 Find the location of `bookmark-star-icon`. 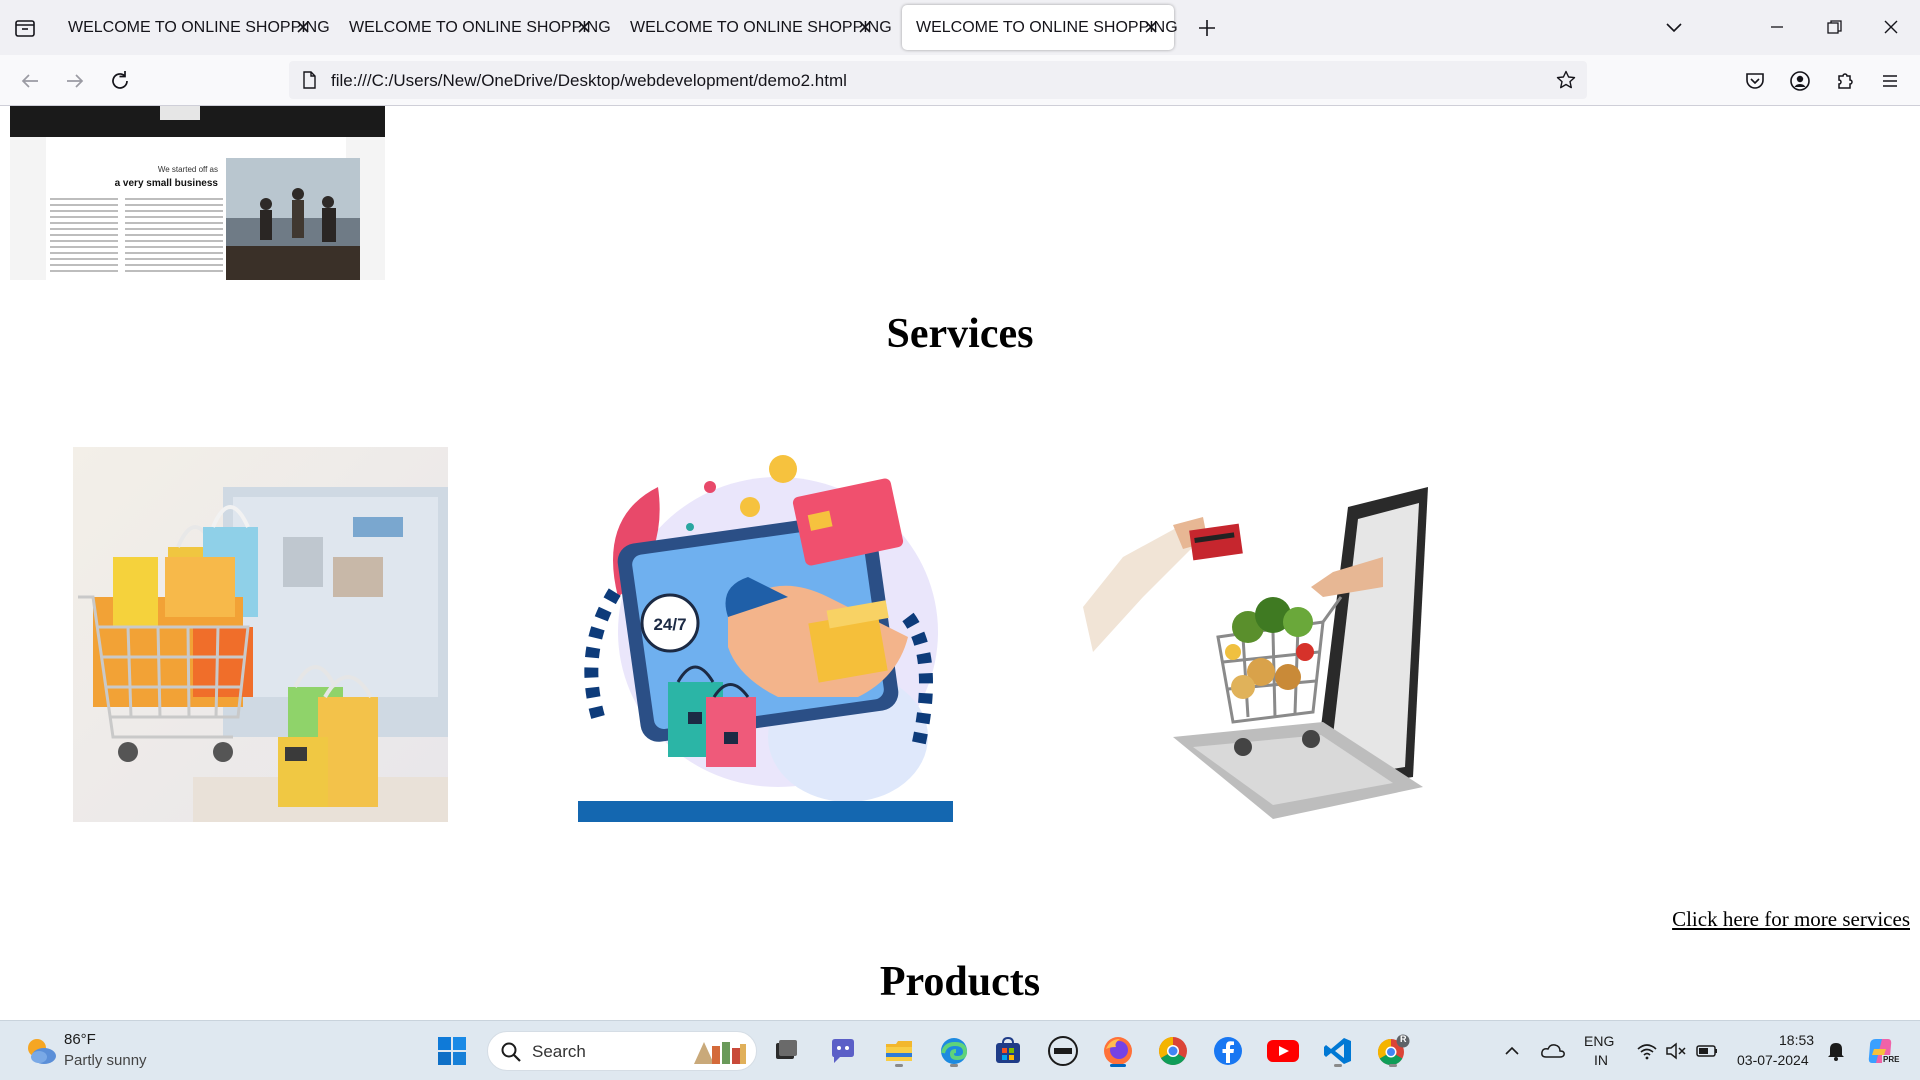

bookmark-star-icon is located at coordinates (1566, 80).